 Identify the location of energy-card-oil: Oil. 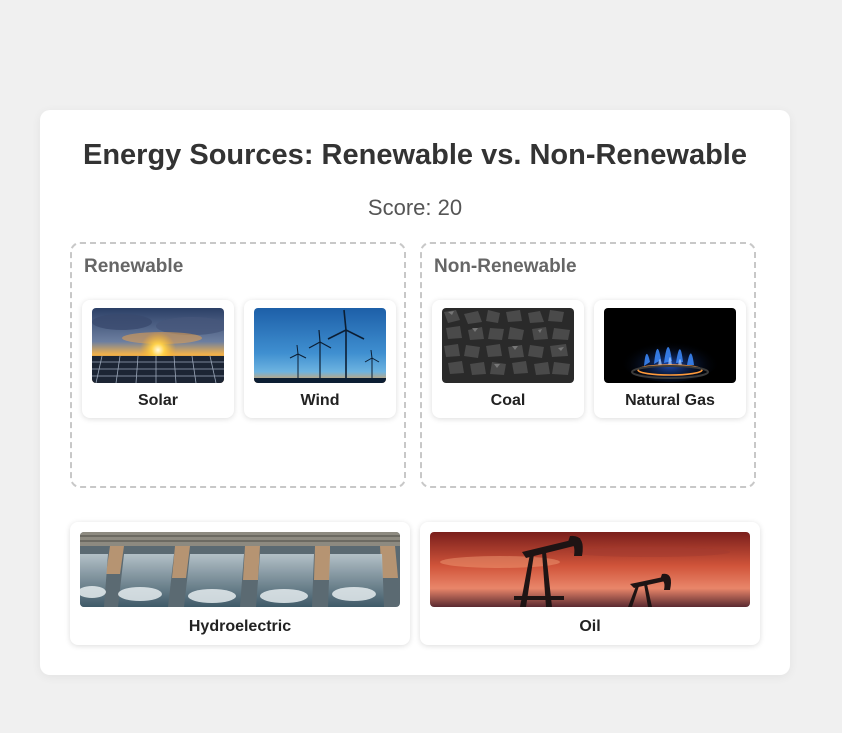
(590, 583).